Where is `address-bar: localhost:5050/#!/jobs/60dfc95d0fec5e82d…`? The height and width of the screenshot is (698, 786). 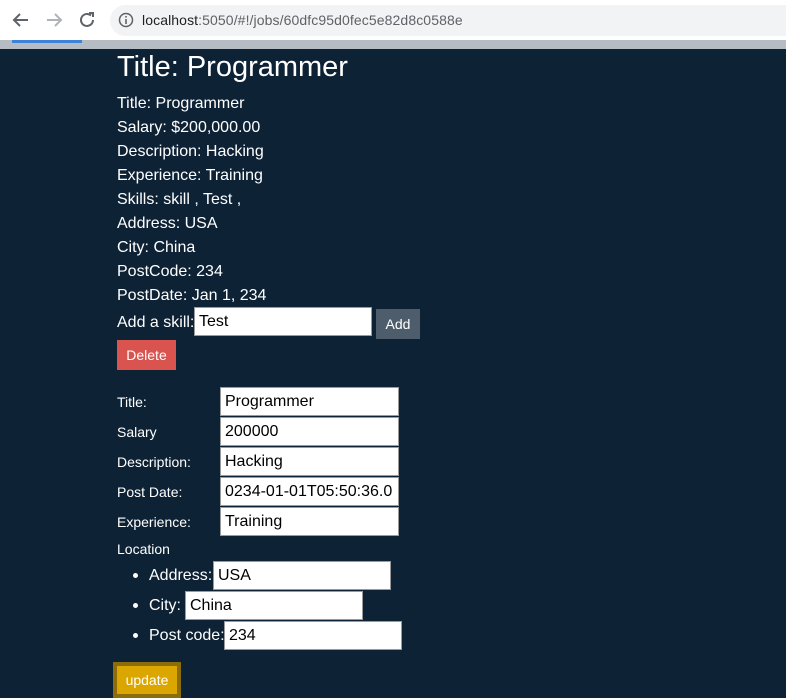
address-bar: localhost:5050/#!/jobs/60dfc95d0fec5e82d… is located at coordinates (448, 20).